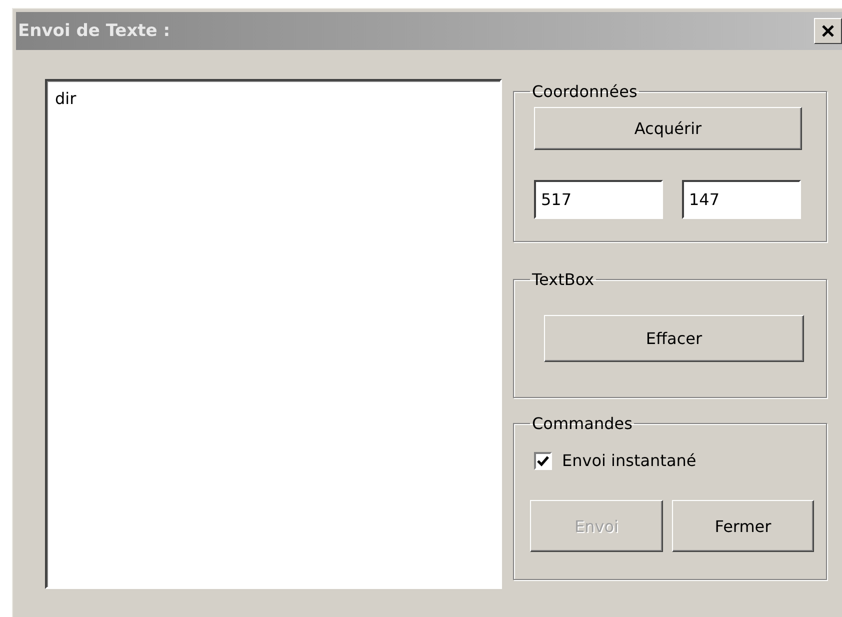 Image resolution: width=842 pixels, height=617 pixels. I want to click on clear-button: Effacer, so click(674, 338).